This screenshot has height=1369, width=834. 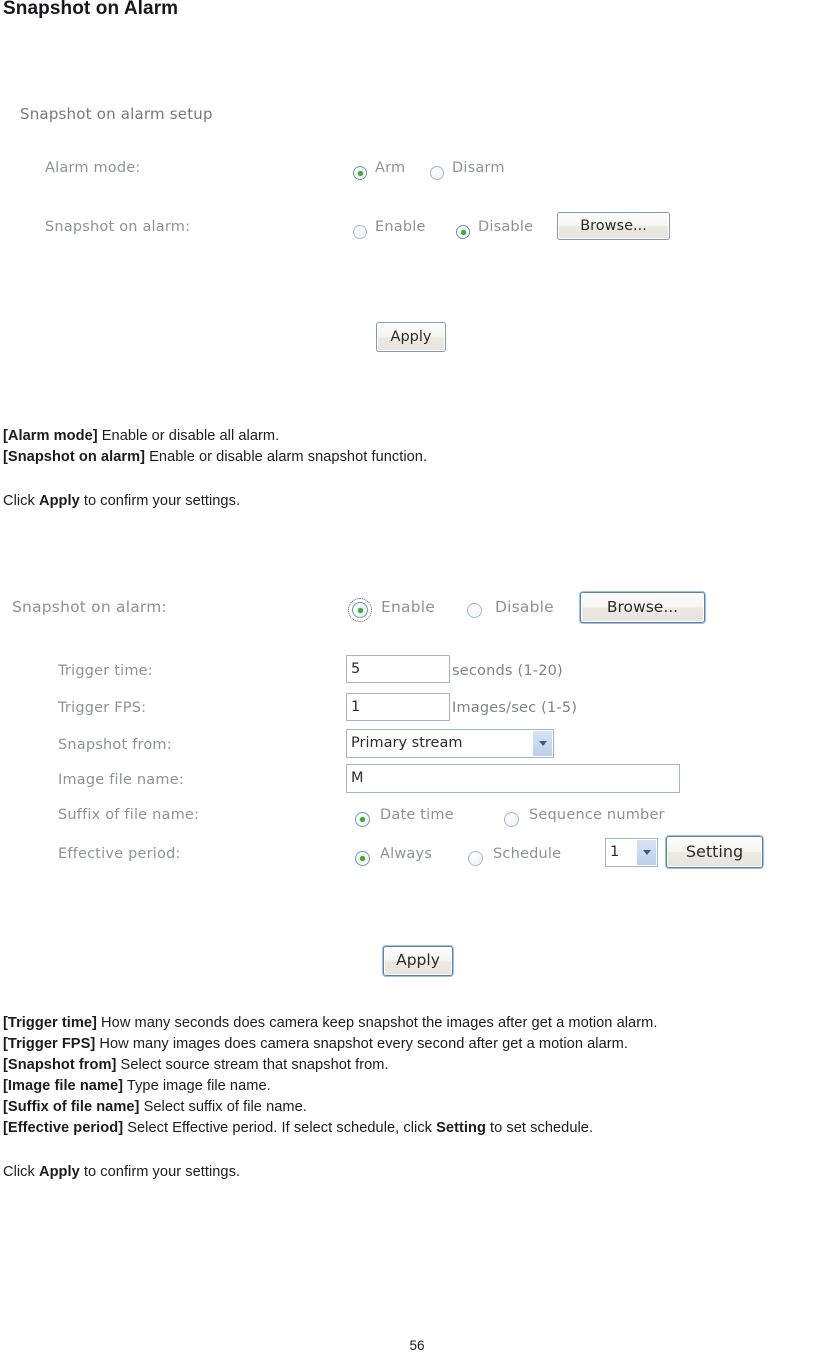 What do you see at coordinates (71, 1107) in the screenshot?
I see `description-suffix-of-file-name-term: [Suffix of file name]` at bounding box center [71, 1107].